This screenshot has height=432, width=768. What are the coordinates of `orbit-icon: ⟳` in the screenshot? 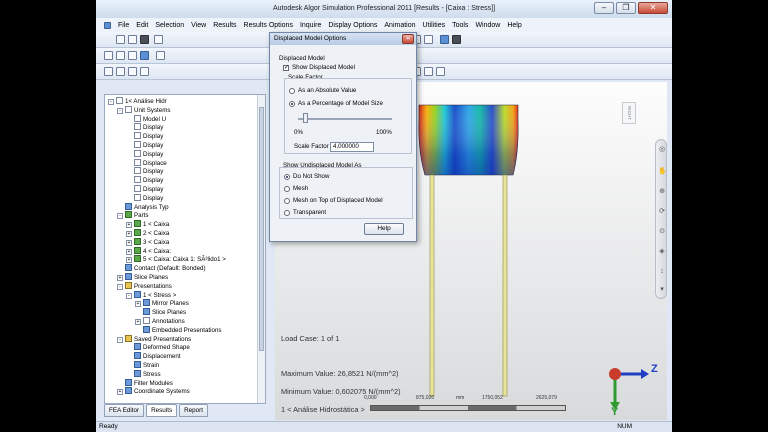 It's located at (662, 212).